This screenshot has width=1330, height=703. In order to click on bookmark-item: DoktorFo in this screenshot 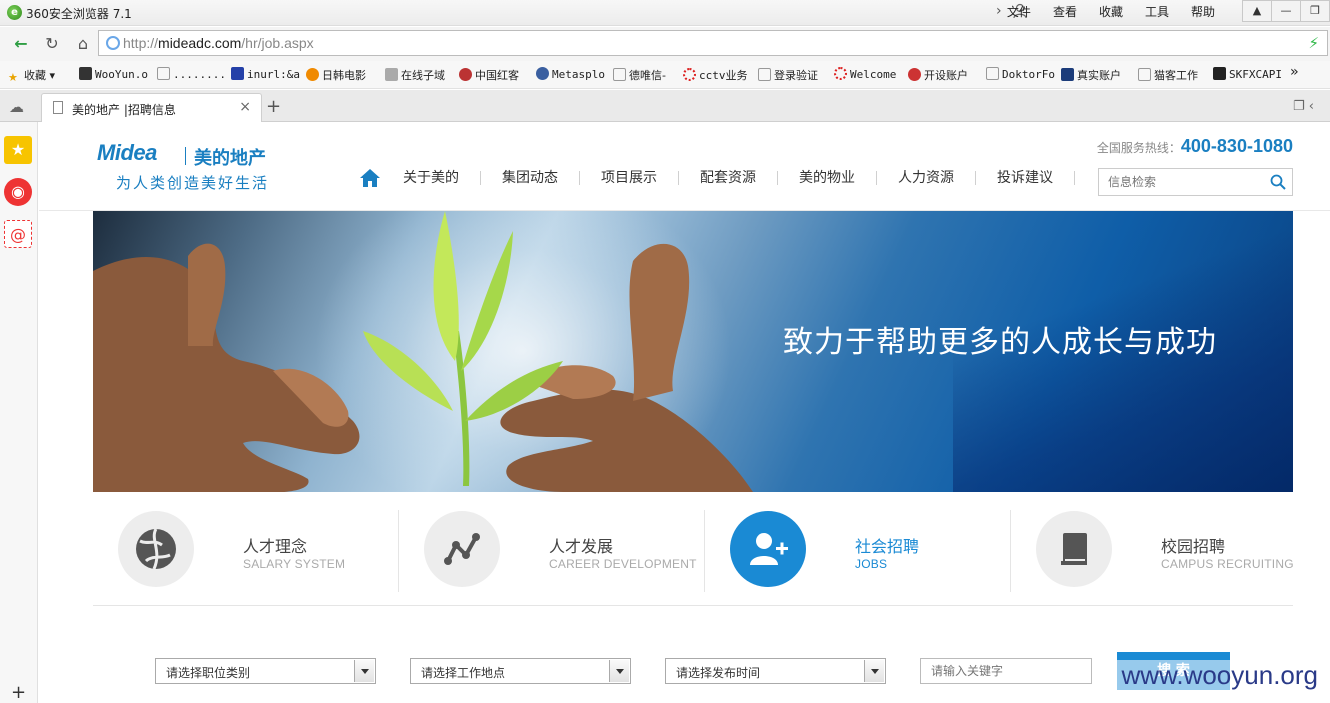, I will do `click(1020, 74)`.